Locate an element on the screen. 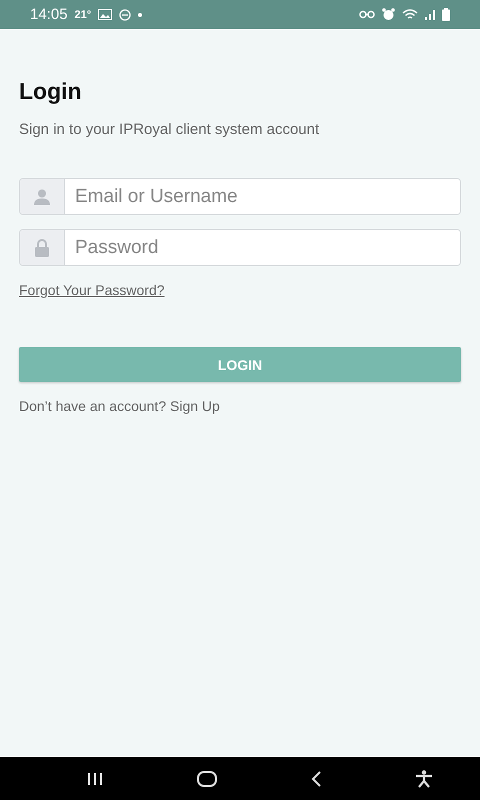 This screenshot has height=800, width=480. dot-icon is located at coordinates (140, 14).